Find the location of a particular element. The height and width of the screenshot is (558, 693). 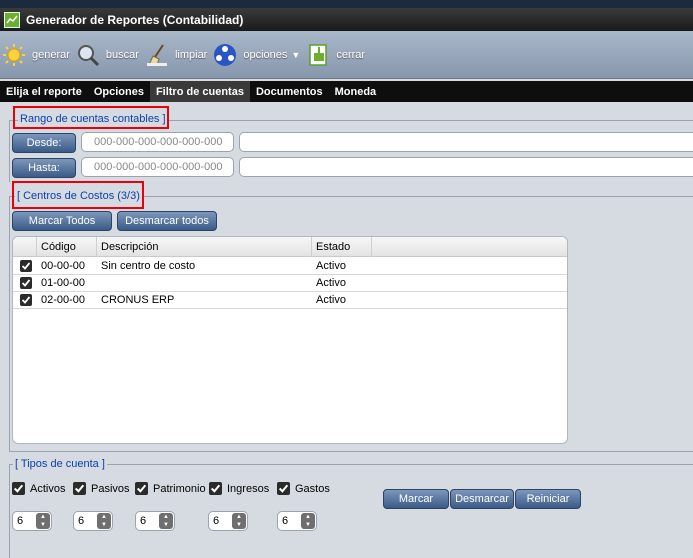

options-icon is located at coordinates (225, 55).